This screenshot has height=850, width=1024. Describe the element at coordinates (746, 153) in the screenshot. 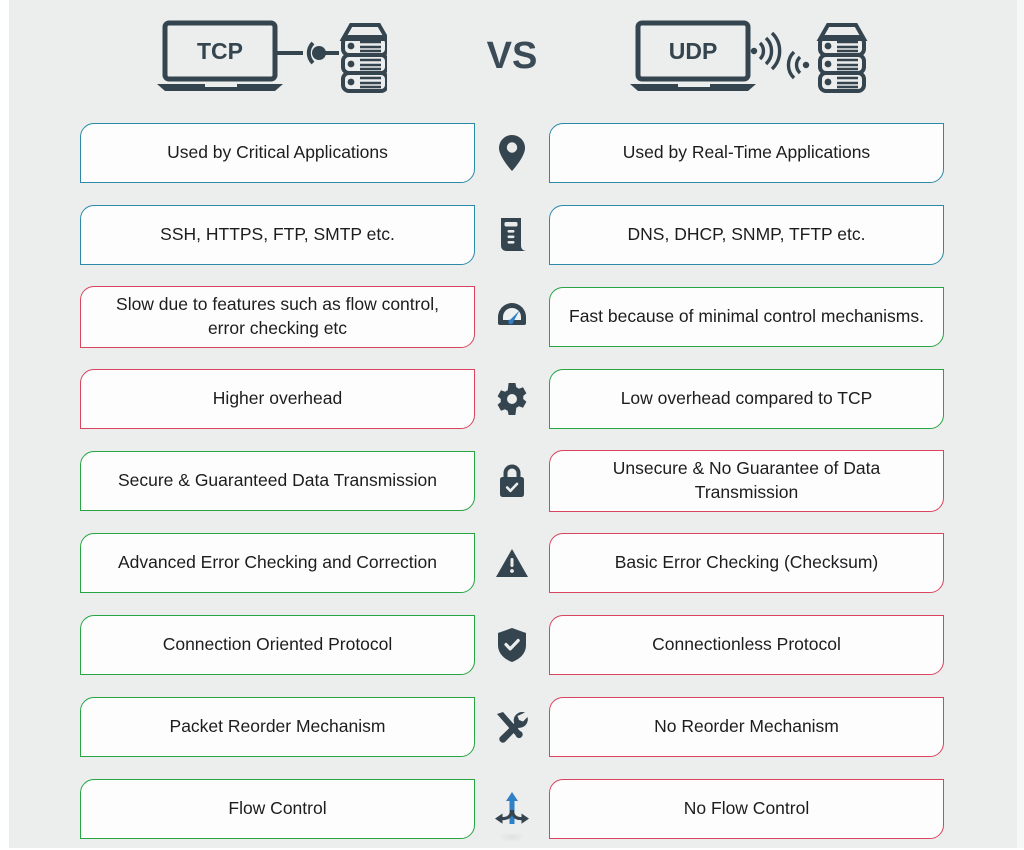

I see `udp-cell: Used by Real-Time Applications` at that location.